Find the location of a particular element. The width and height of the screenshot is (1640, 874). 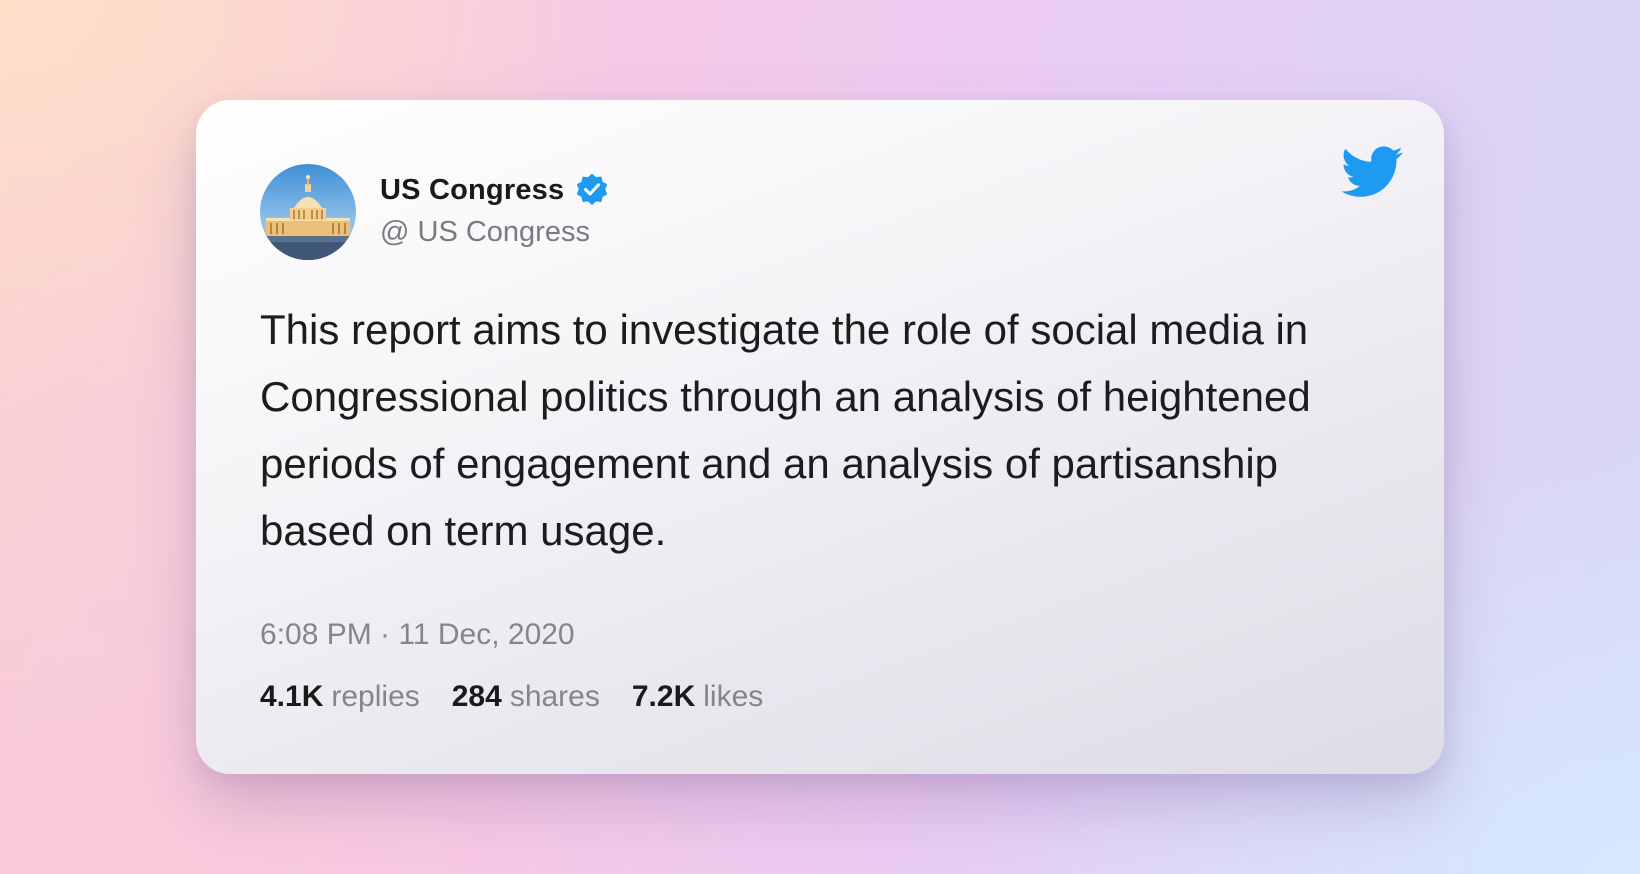

account-name-row: US Congress is located at coordinates (495, 190).